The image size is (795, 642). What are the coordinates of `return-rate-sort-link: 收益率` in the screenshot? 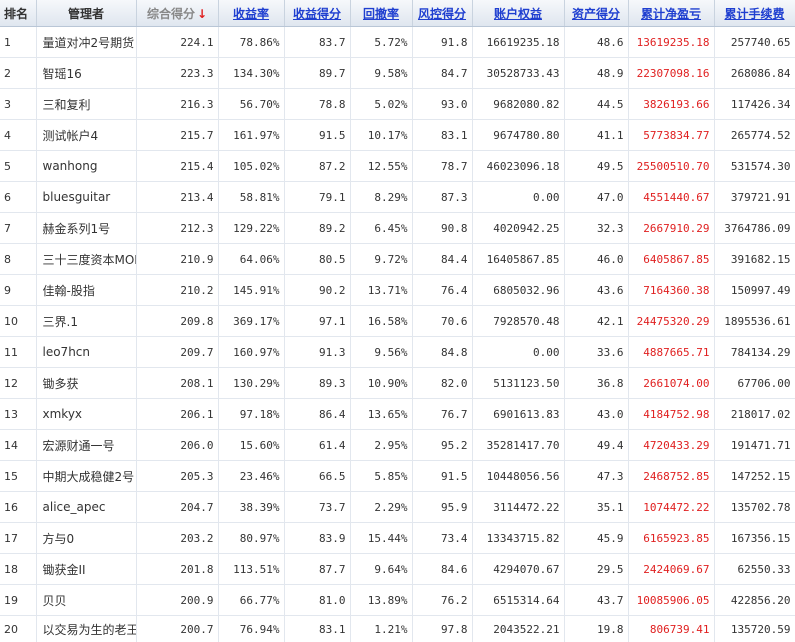 It's located at (251, 14).